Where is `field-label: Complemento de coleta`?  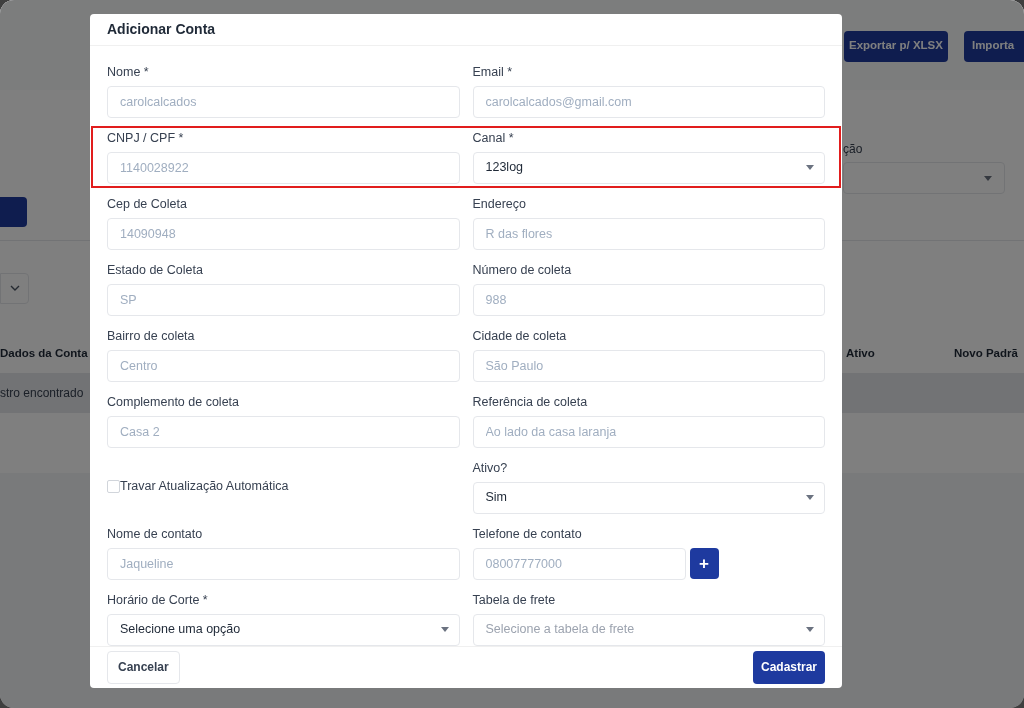 field-label: Complemento de coleta is located at coordinates (174, 401).